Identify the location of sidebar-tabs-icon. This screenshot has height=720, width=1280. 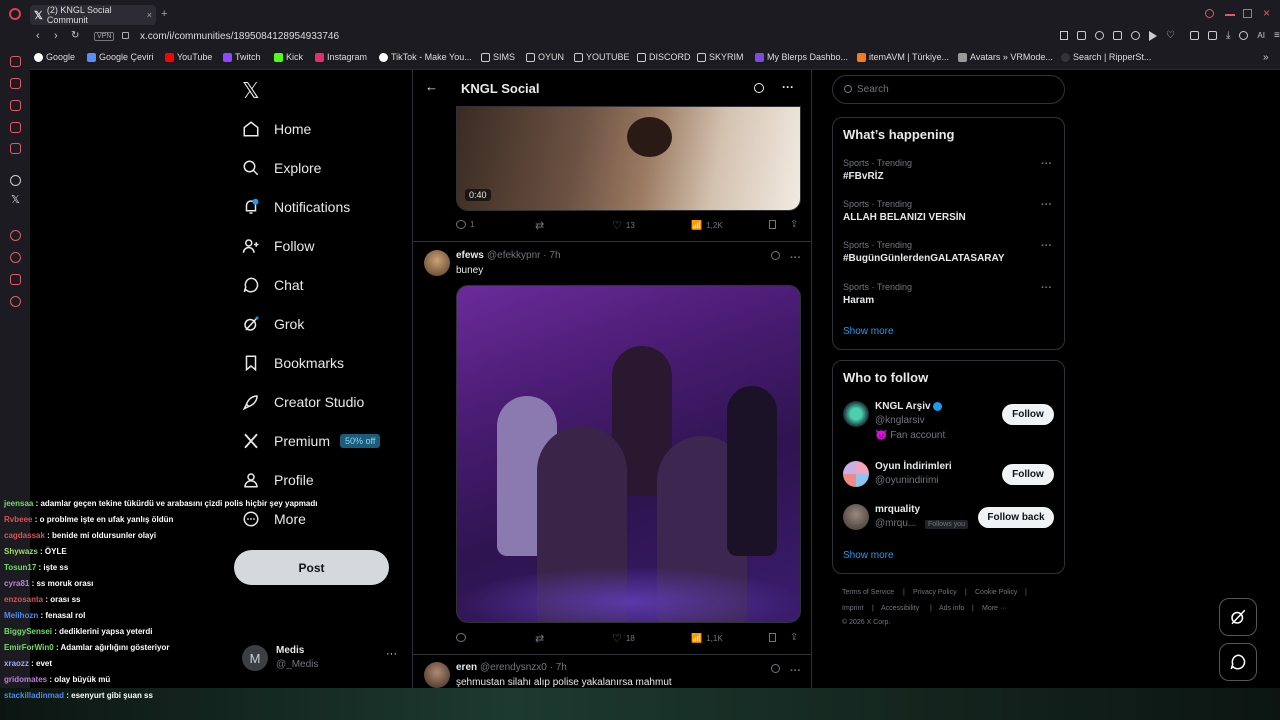
(15, 235).